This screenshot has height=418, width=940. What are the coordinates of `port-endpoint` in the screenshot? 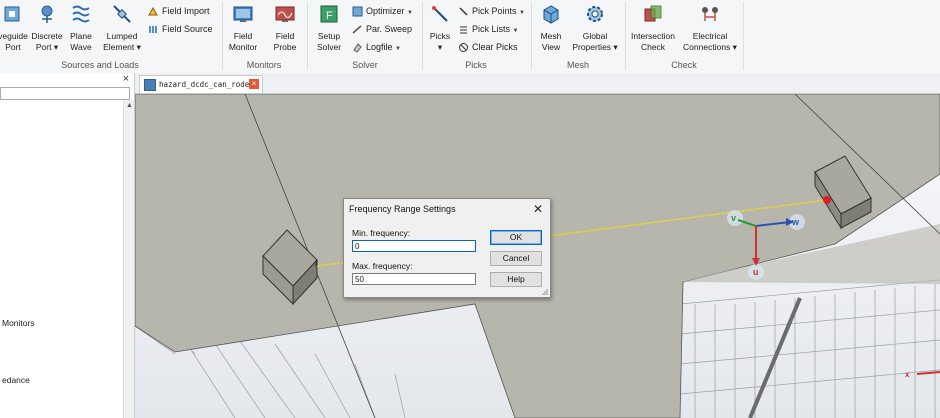 It's located at (827, 200).